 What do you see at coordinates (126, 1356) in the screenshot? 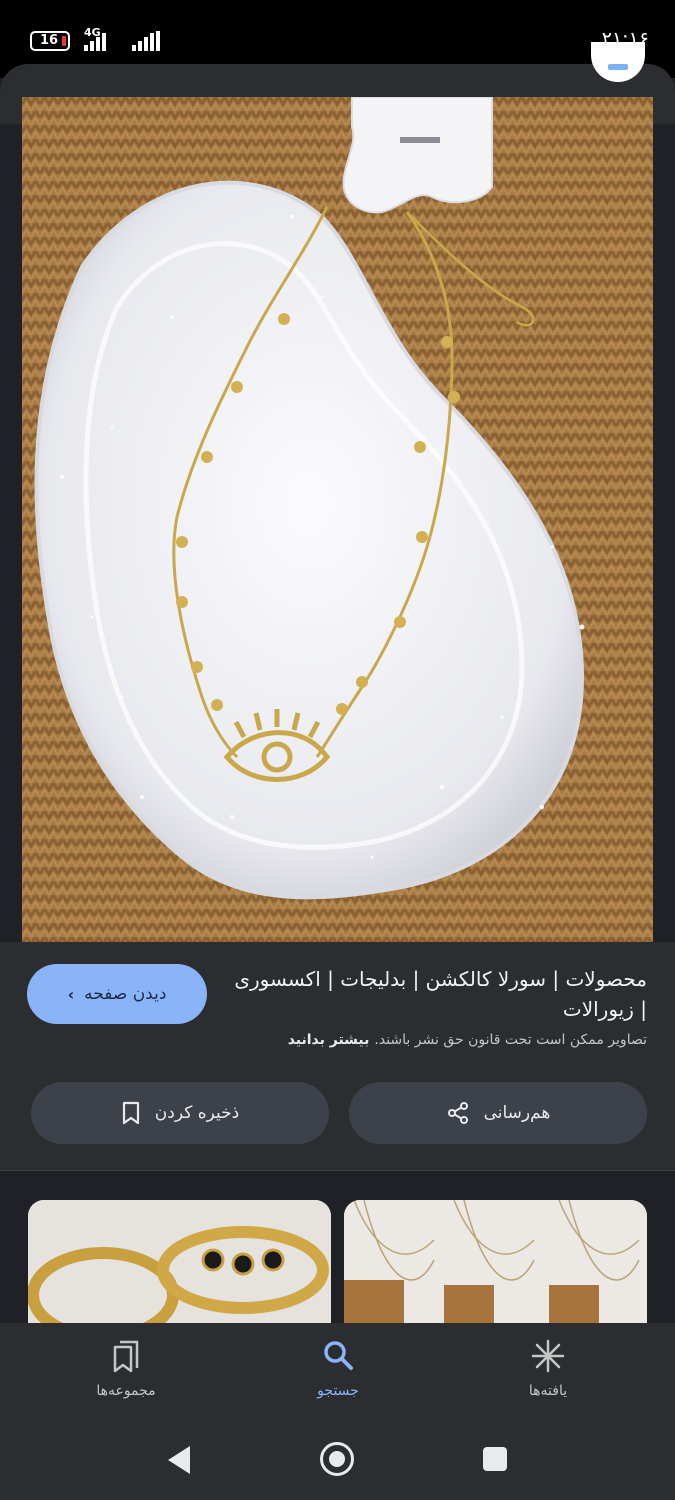
I see `collections-icon` at bounding box center [126, 1356].